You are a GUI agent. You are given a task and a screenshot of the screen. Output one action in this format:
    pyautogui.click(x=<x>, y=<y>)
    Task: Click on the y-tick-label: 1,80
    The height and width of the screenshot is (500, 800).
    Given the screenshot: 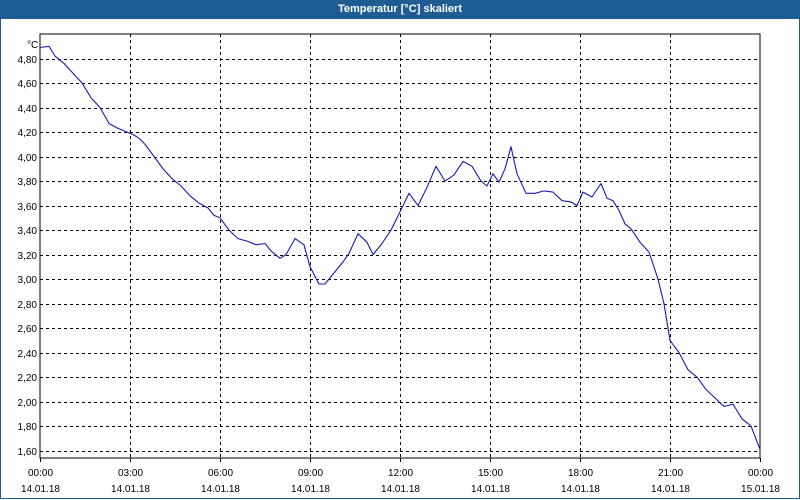 What is the action you would take?
    pyautogui.click(x=28, y=427)
    